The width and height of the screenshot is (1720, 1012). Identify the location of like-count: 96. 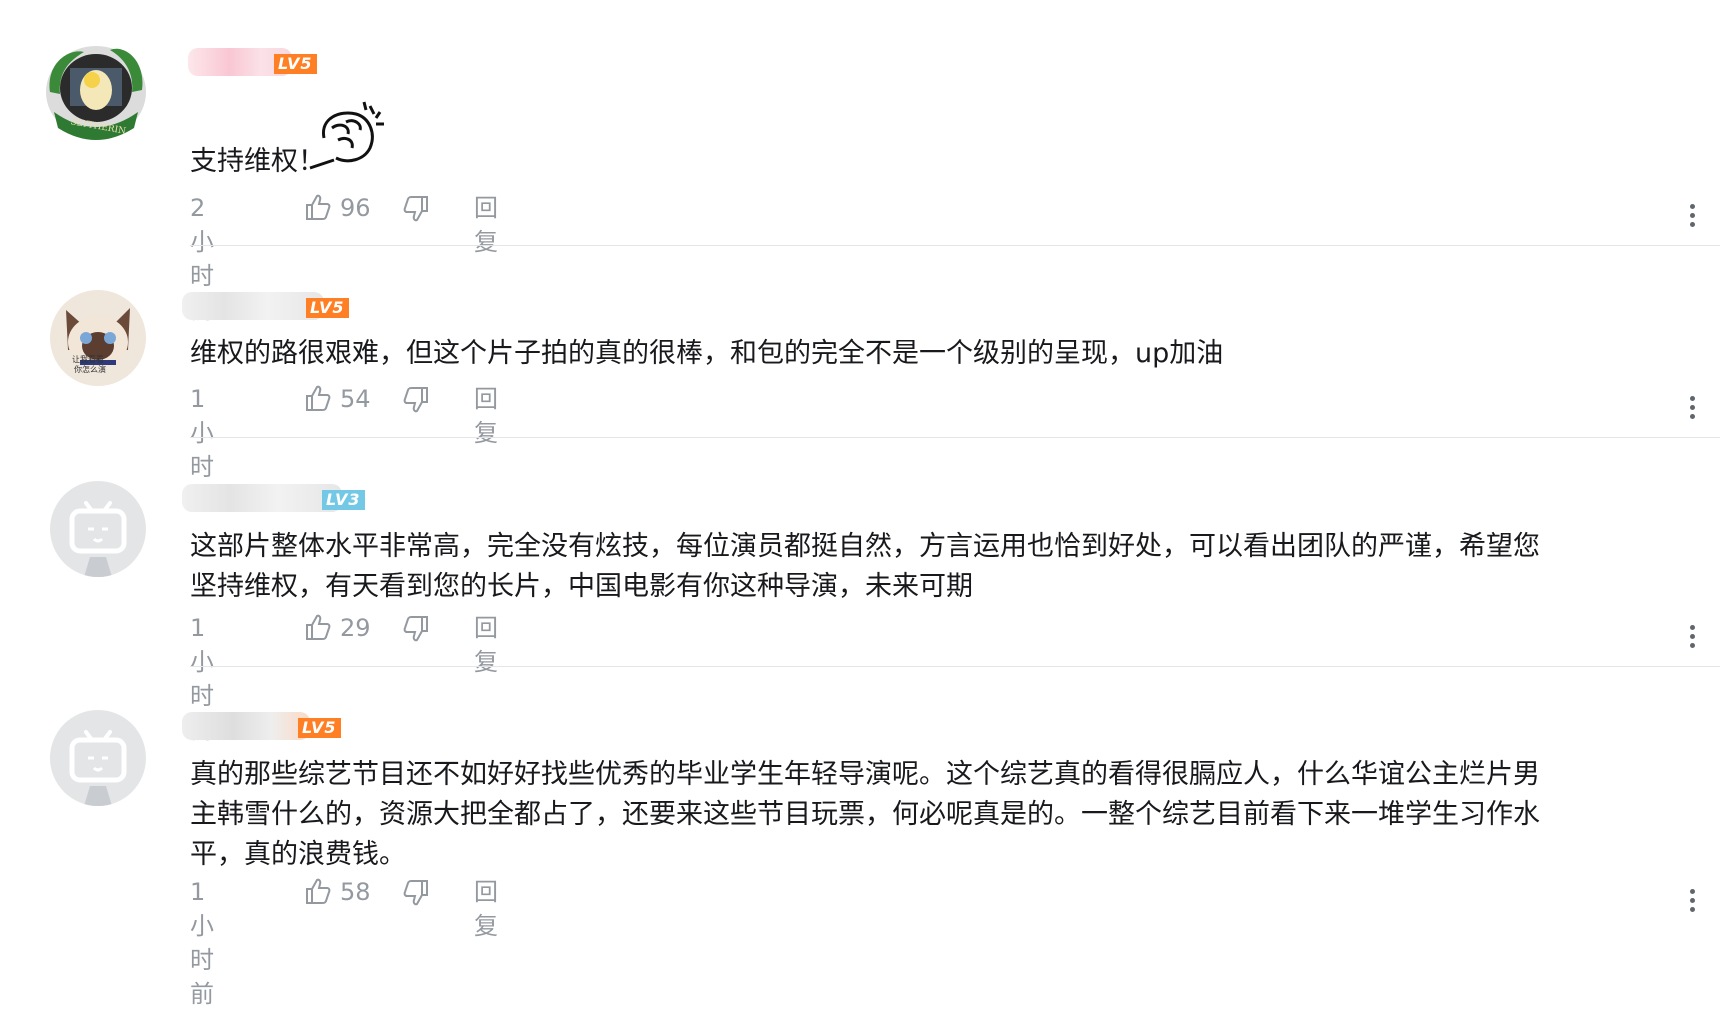
(355, 208).